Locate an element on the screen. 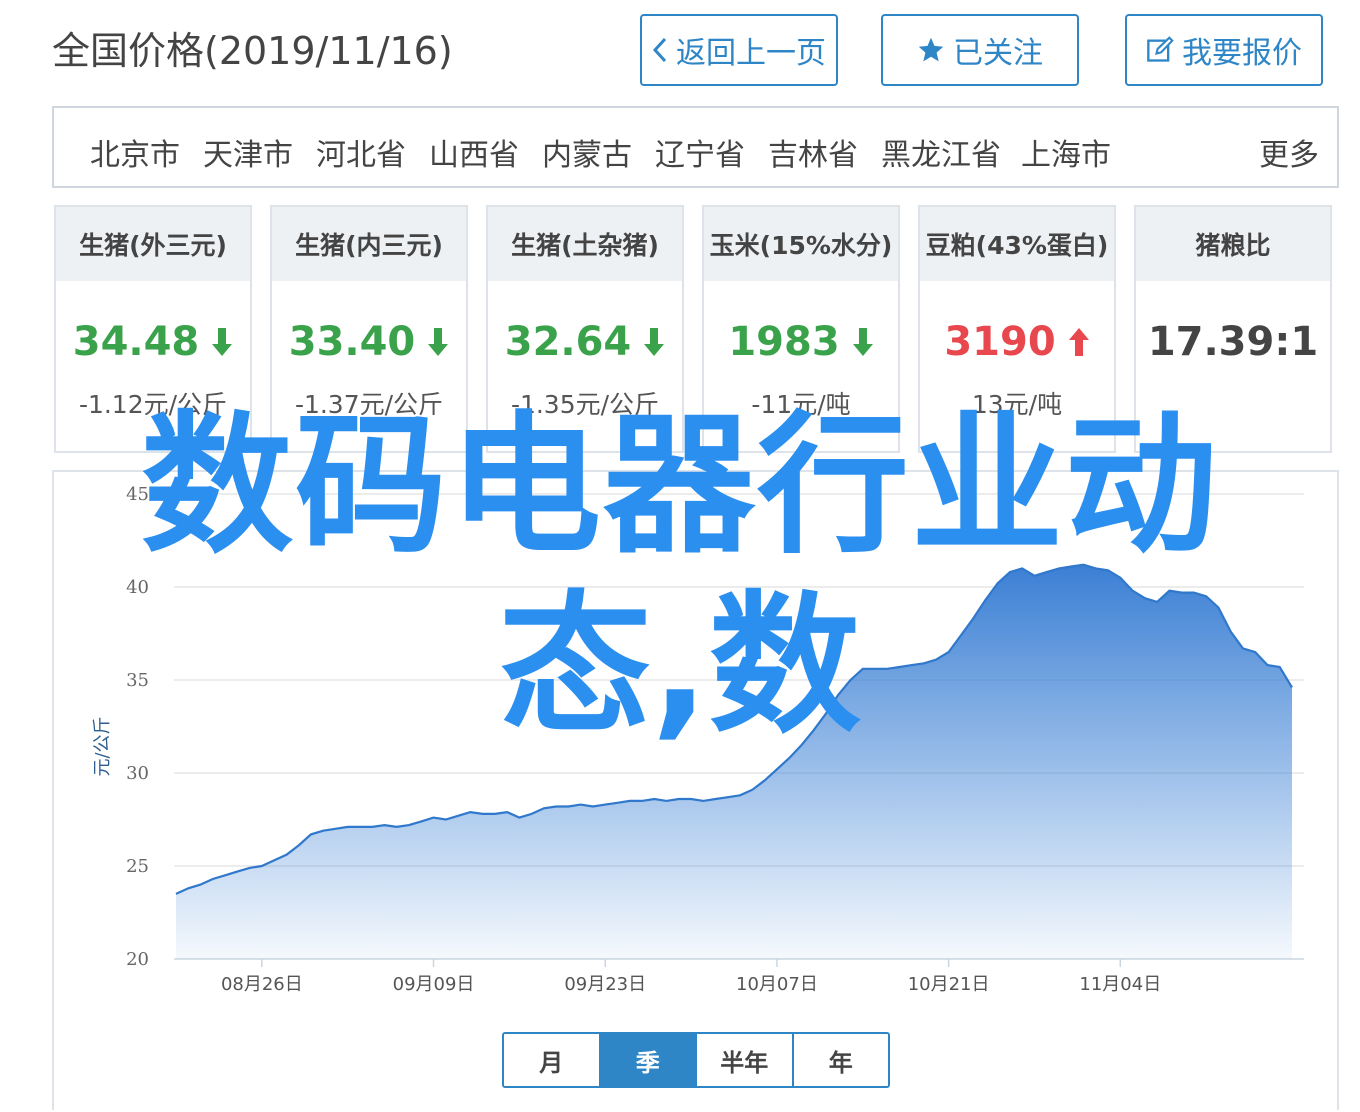  card-title: 生猪(外三元) is located at coordinates (153, 244).